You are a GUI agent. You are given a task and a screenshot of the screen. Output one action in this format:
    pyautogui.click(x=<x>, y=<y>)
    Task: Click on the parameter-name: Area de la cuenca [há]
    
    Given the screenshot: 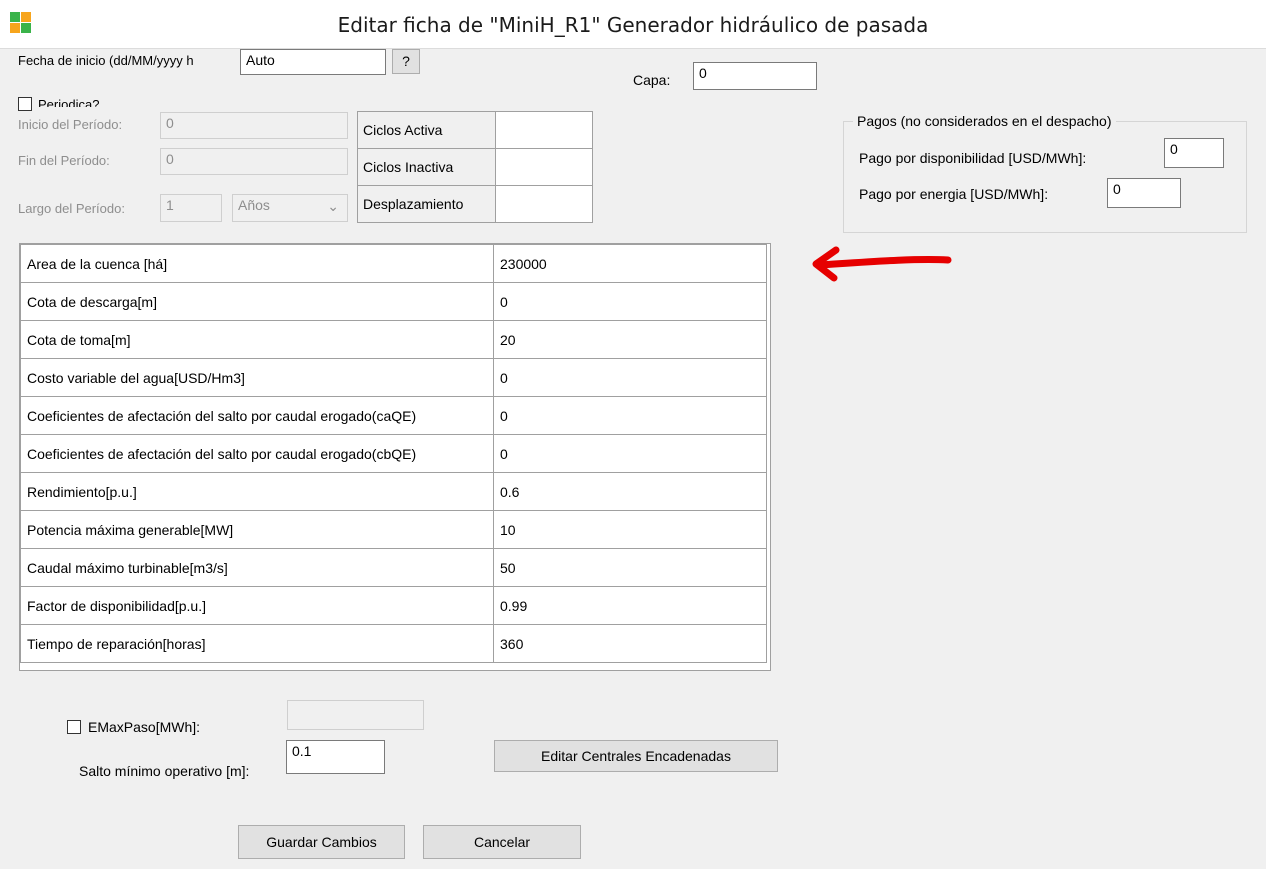 What is the action you would take?
    pyautogui.click(x=257, y=263)
    